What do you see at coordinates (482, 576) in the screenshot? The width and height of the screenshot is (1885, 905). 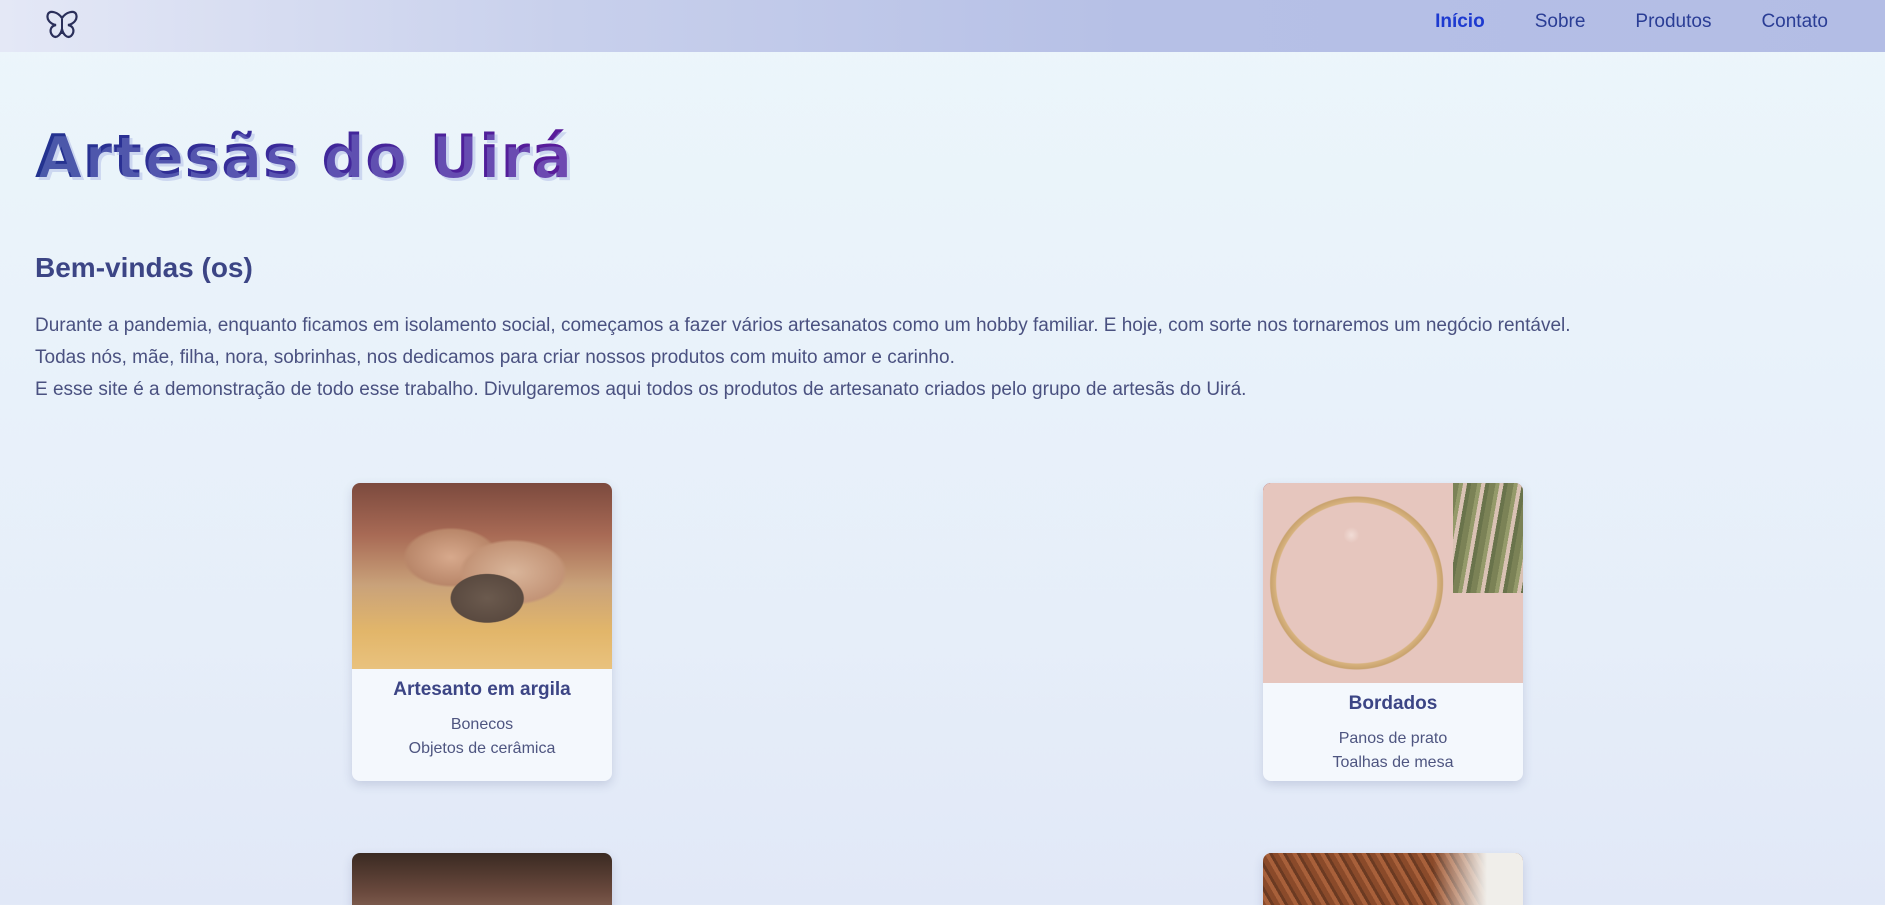 I see `clay-hands-photo` at bounding box center [482, 576].